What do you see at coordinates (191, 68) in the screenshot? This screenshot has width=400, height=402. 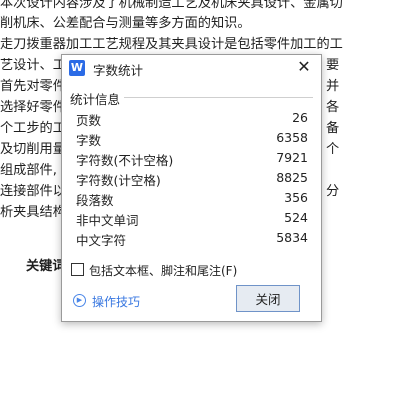 I see `dialog-titlebar: W 字数统计 ✕` at bounding box center [191, 68].